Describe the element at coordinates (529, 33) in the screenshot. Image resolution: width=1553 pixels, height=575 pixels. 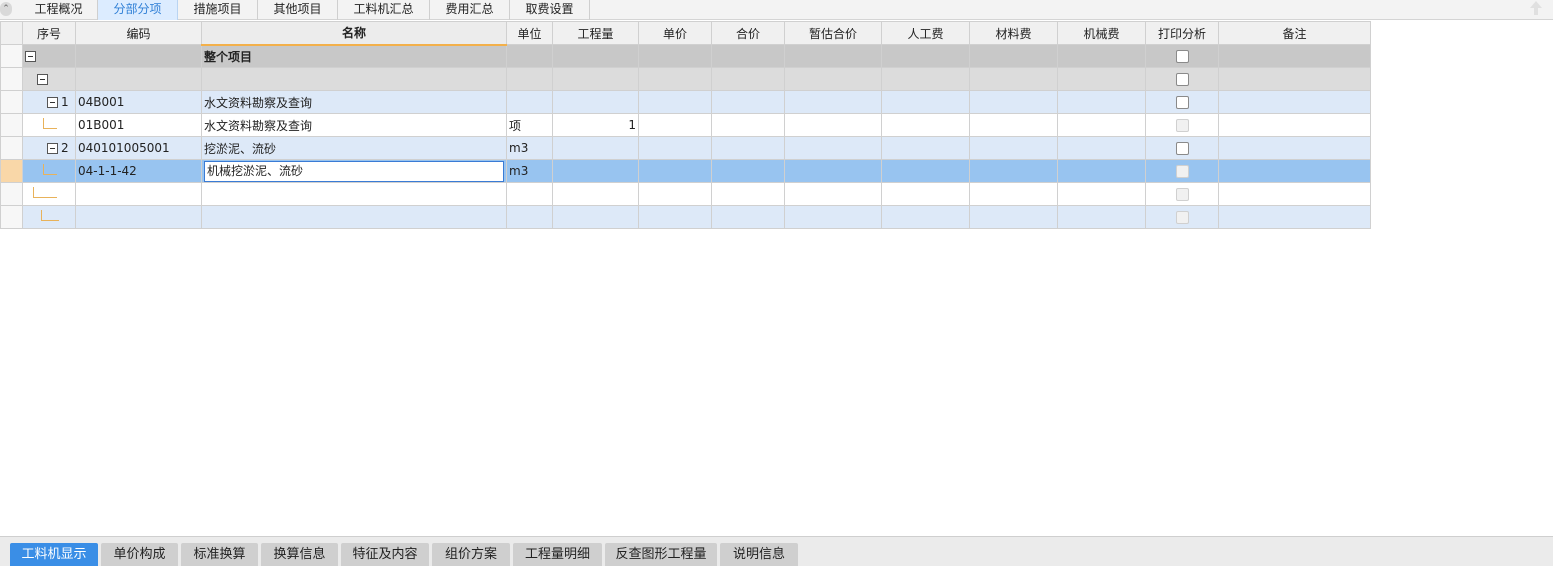
I see `header-unit: 单位` at that location.